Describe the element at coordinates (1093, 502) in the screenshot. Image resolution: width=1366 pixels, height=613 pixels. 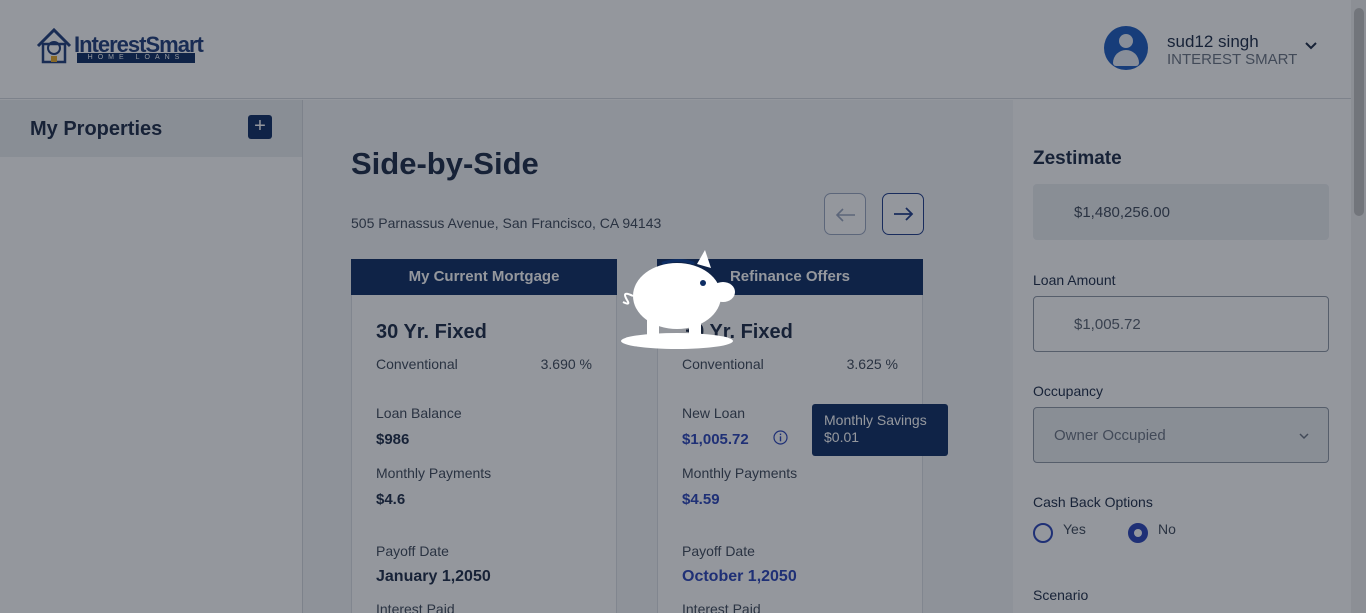
I see `cash-back-label: Cash Back Options` at that location.